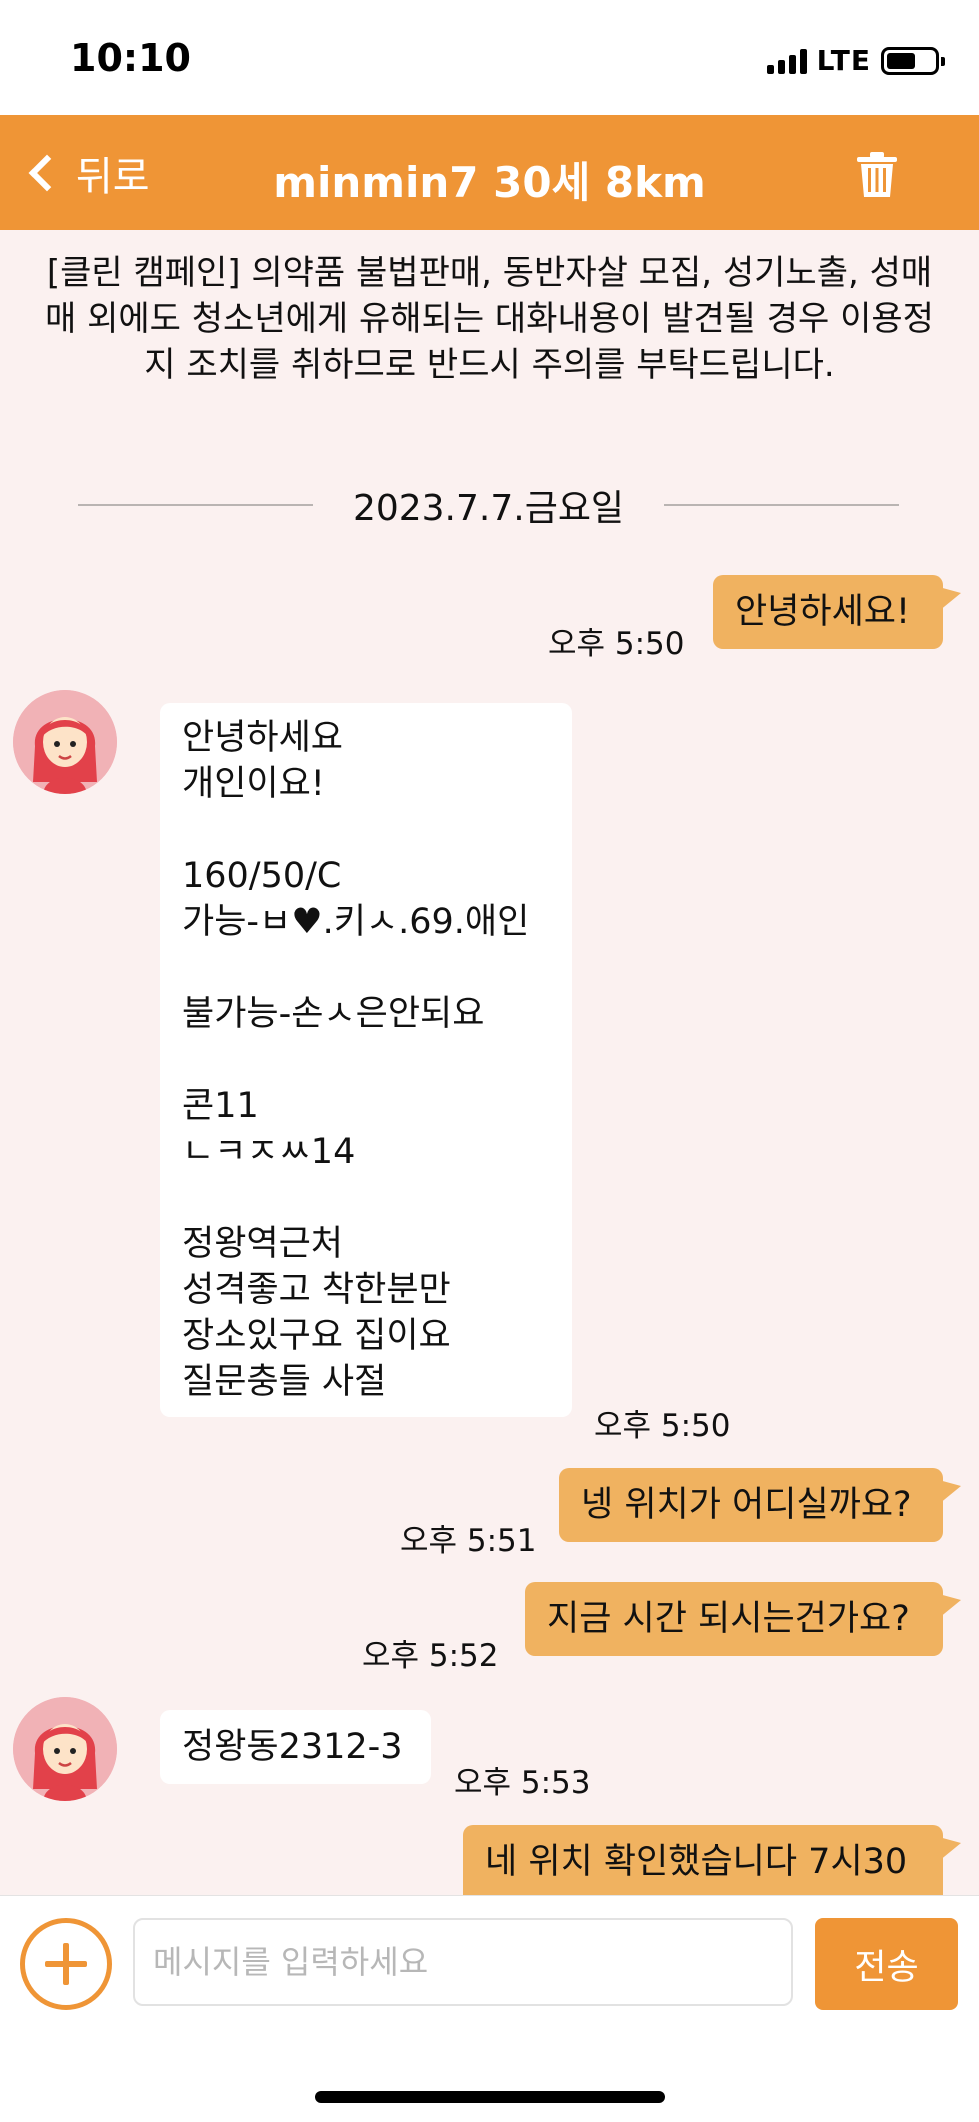 The width and height of the screenshot is (979, 2122). Describe the element at coordinates (113, 177) in the screenshot. I see `back-label: 뒤로` at that location.